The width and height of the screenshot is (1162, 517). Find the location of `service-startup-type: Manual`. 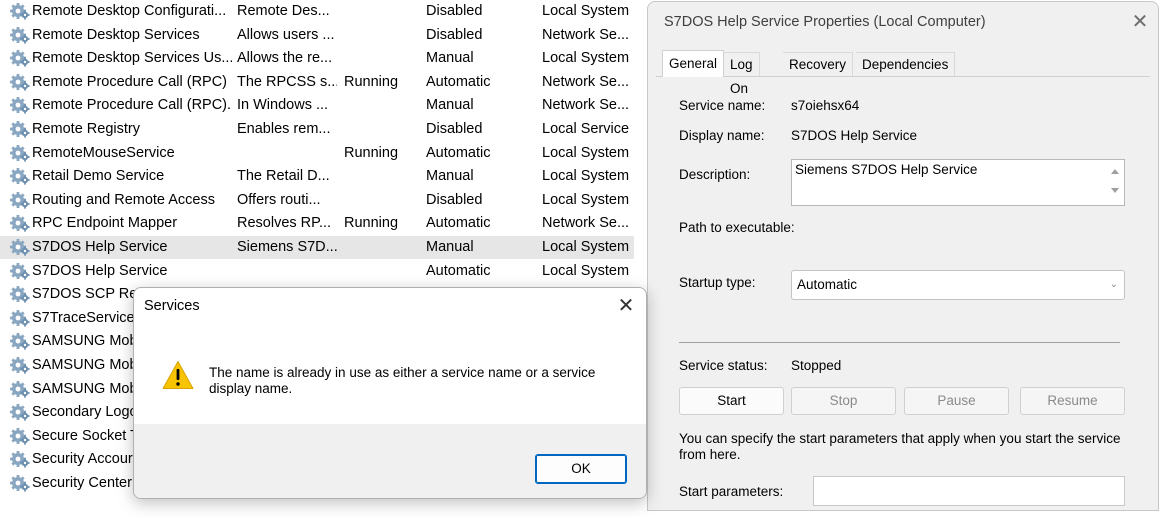

service-startup-type: Manual is located at coordinates (450, 105).